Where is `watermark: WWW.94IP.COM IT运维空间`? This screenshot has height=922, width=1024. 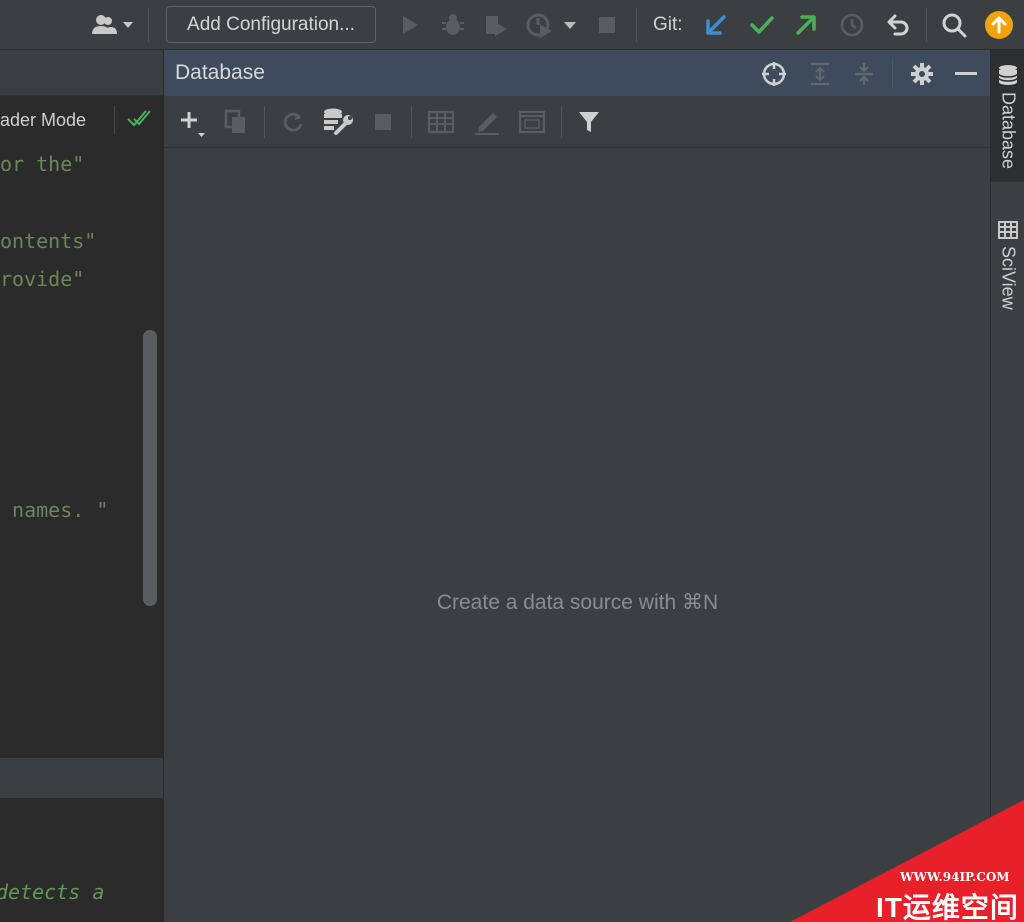
watermark: WWW.94IP.COM IT运维空间 is located at coordinates (907, 861).